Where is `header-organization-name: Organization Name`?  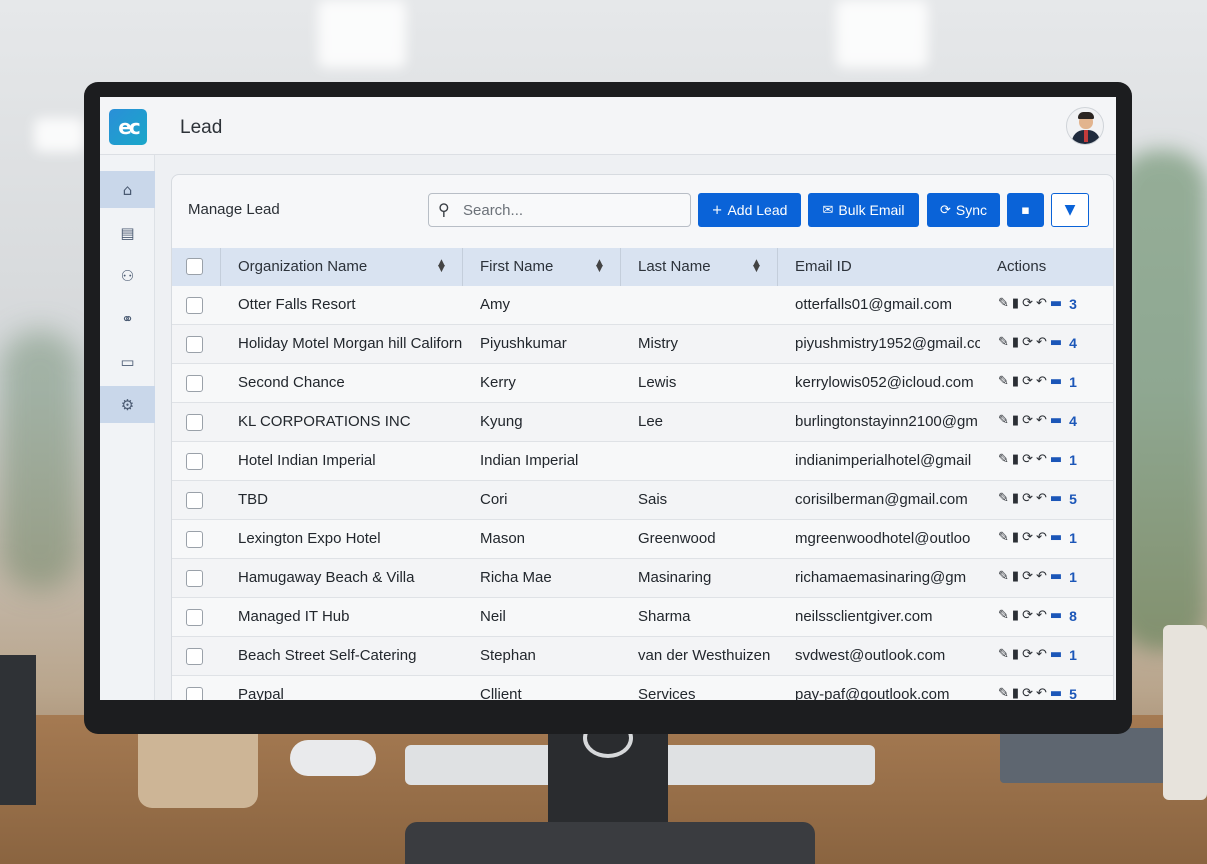 header-organization-name: Organization Name is located at coordinates (302, 266).